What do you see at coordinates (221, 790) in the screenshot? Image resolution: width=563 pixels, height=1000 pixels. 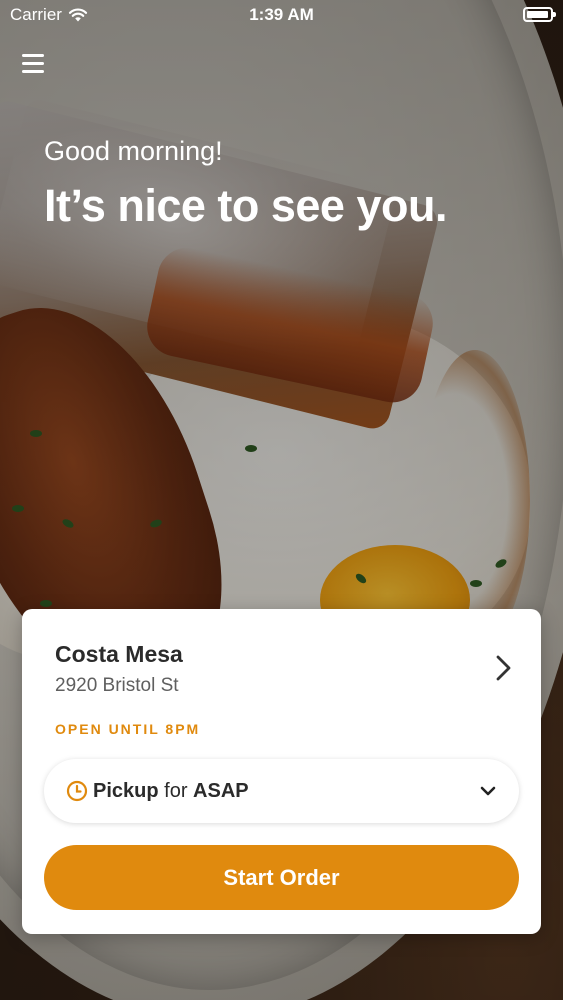 I see `order-time-value: ASAP` at bounding box center [221, 790].